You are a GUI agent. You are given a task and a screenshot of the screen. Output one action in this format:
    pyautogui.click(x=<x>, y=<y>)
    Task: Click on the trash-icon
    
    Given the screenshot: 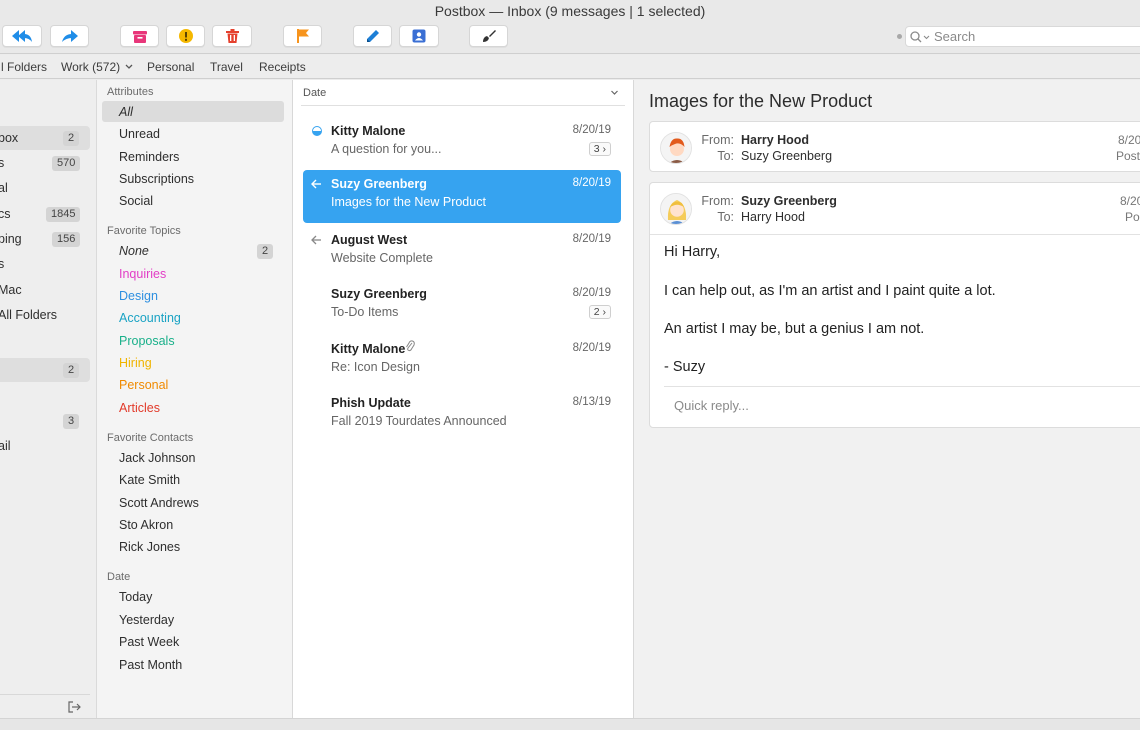 What is the action you would take?
    pyautogui.click(x=232, y=36)
    